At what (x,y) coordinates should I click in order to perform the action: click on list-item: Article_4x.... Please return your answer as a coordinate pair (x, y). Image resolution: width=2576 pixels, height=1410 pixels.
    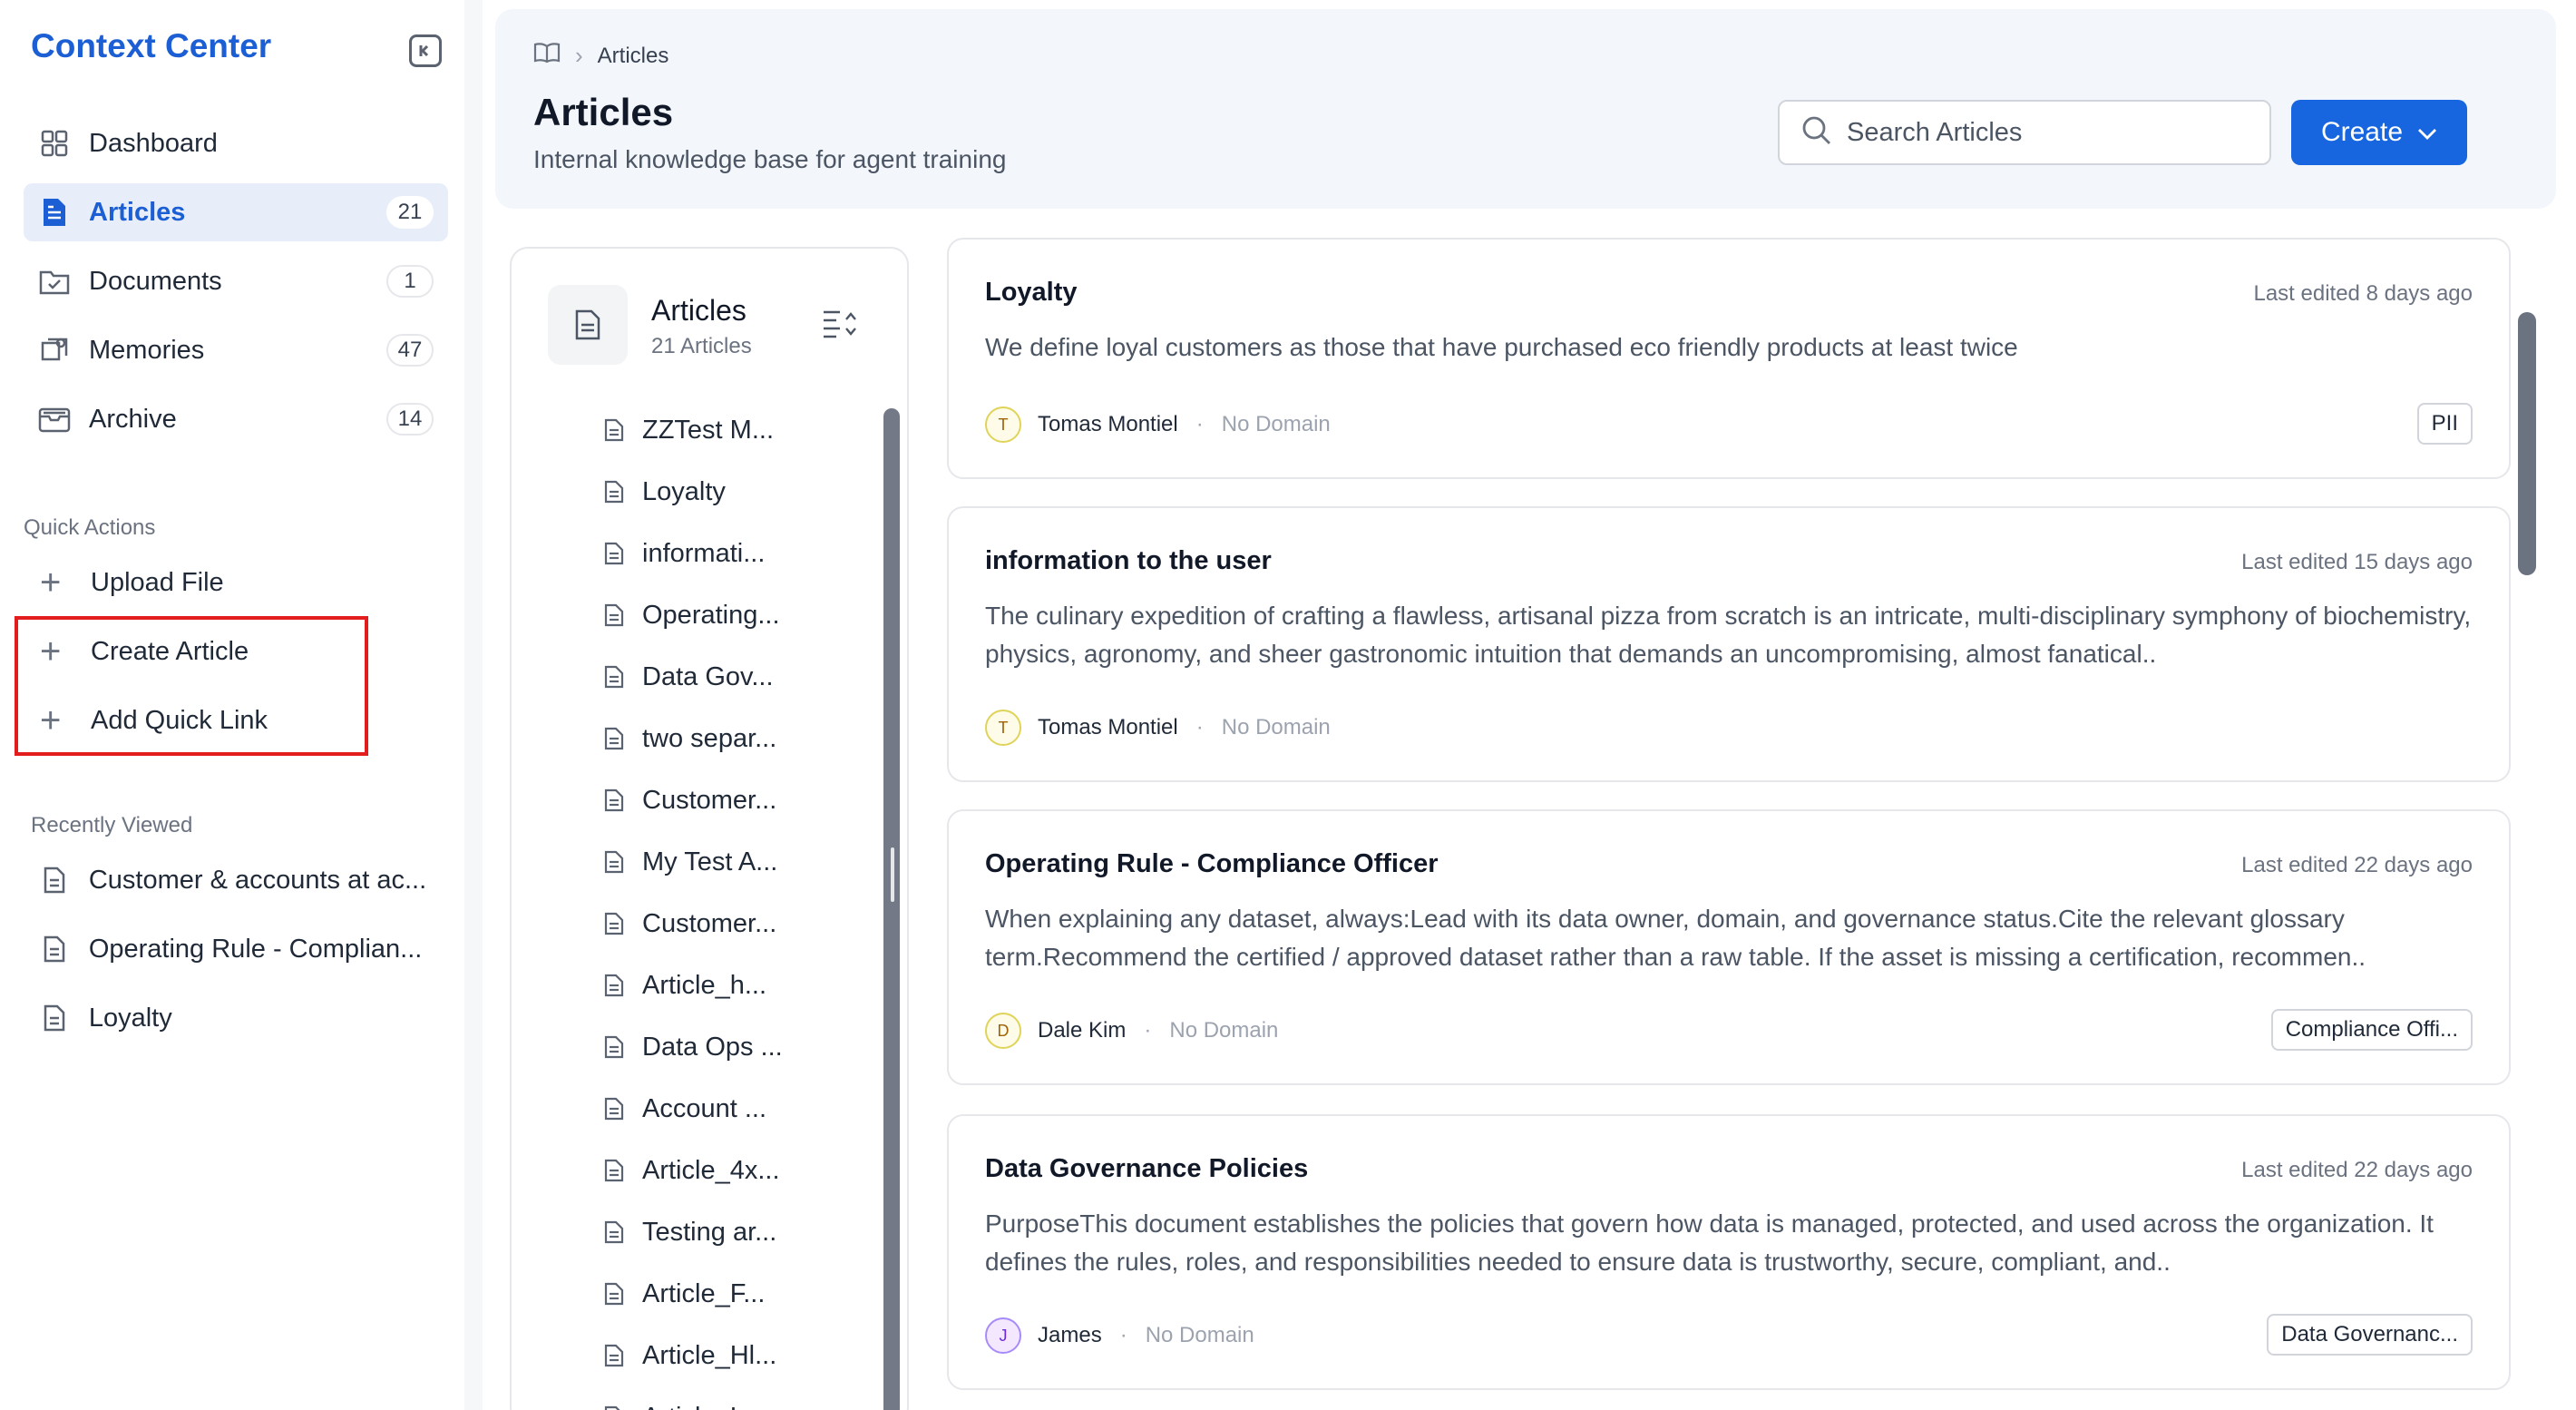
    Looking at the image, I should click on (729, 1170).